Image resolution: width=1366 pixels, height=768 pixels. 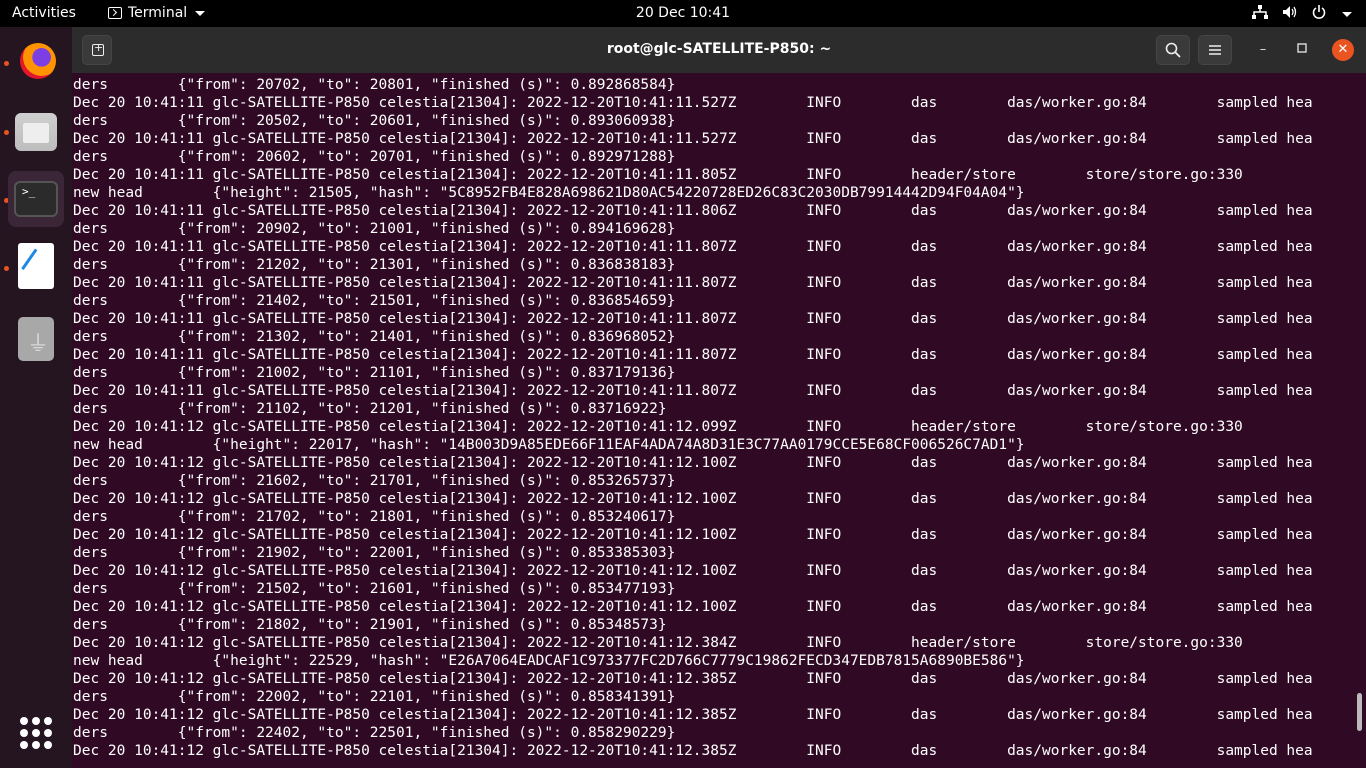 I want to click on power-icon, so click(x=1319, y=14).